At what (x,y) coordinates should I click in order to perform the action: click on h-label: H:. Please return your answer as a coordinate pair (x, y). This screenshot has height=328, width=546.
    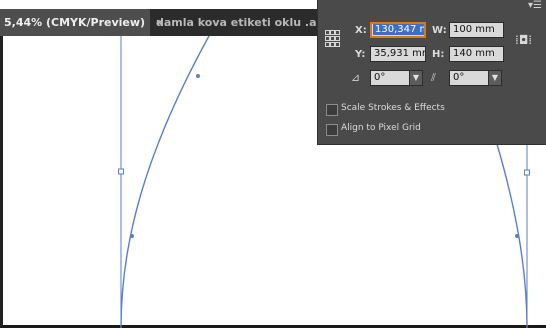
    Looking at the image, I should click on (438, 54).